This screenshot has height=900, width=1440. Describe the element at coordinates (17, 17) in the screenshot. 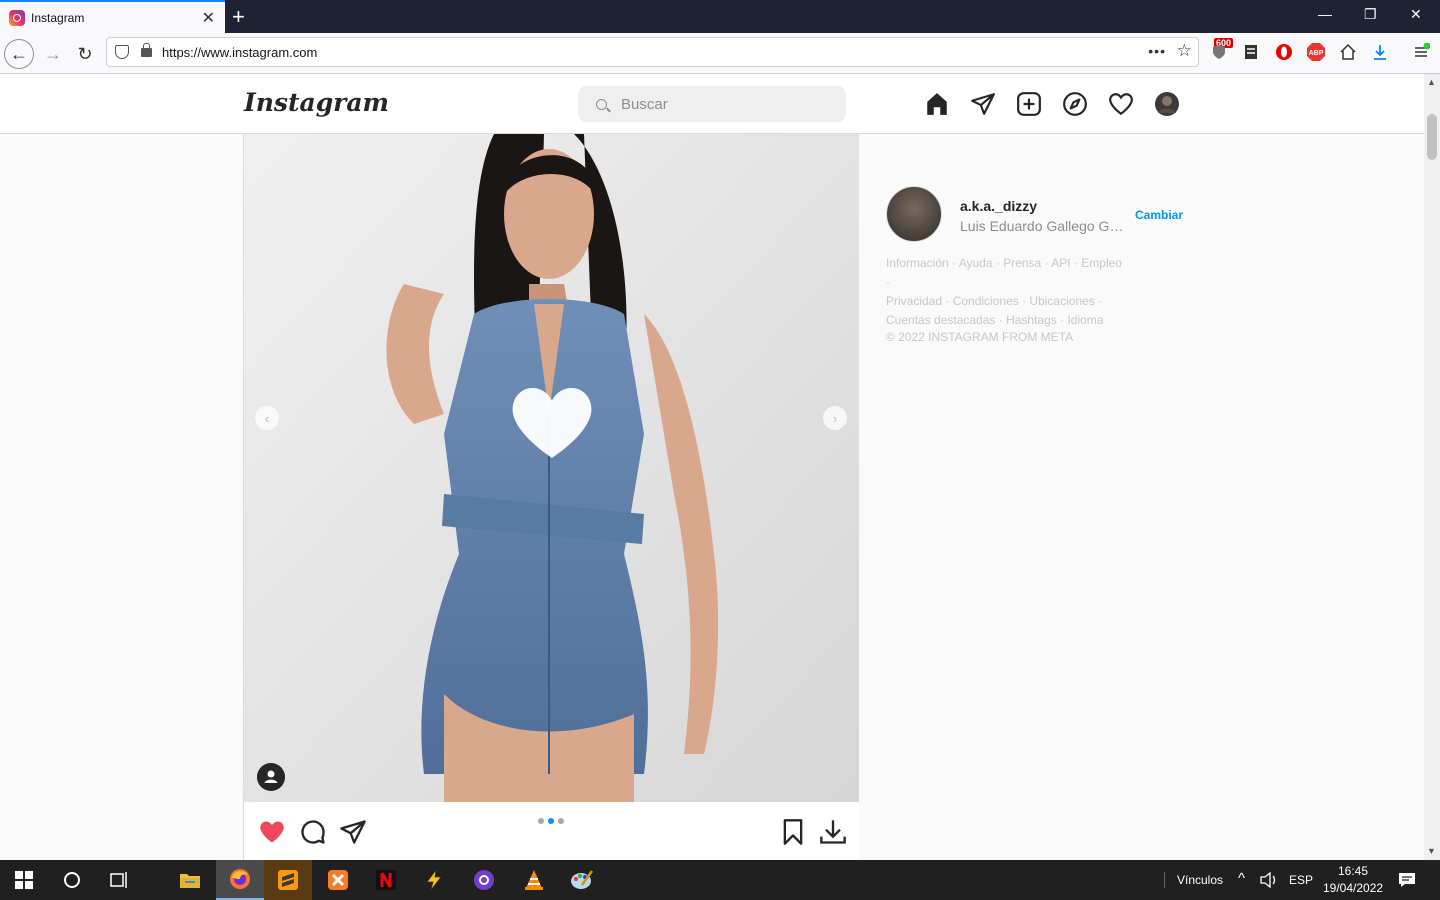

I see `instagram-favicon-icon` at that location.